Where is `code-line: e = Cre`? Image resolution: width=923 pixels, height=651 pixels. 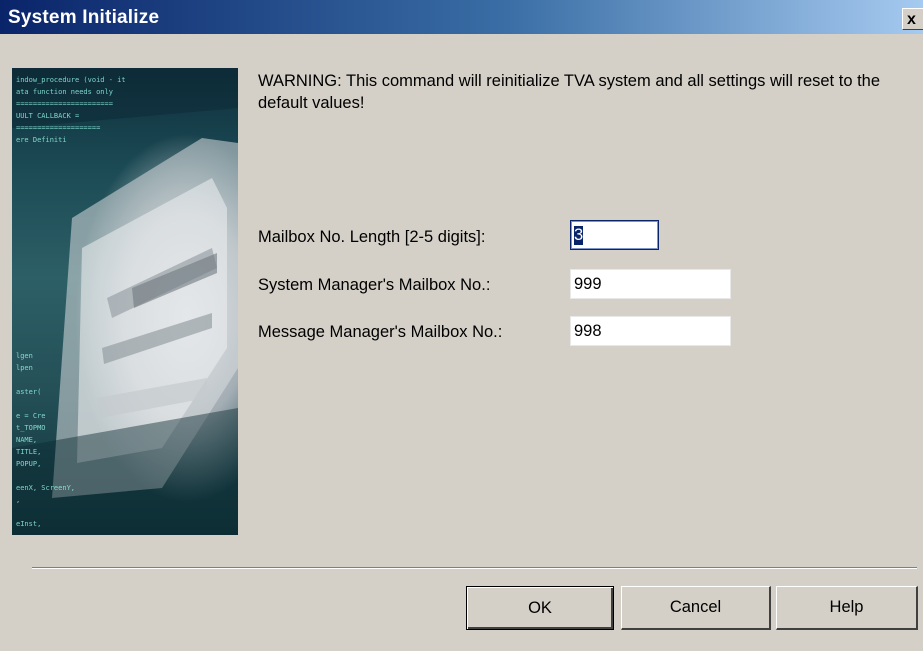 code-line: e = Cre is located at coordinates (31, 416).